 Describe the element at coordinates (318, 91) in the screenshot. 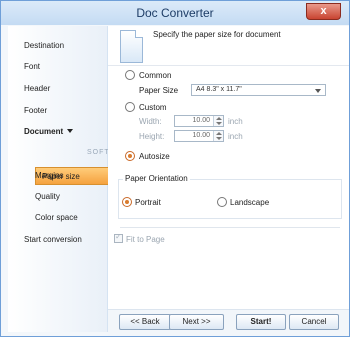

I see `dropdown-arrow-icon` at that location.